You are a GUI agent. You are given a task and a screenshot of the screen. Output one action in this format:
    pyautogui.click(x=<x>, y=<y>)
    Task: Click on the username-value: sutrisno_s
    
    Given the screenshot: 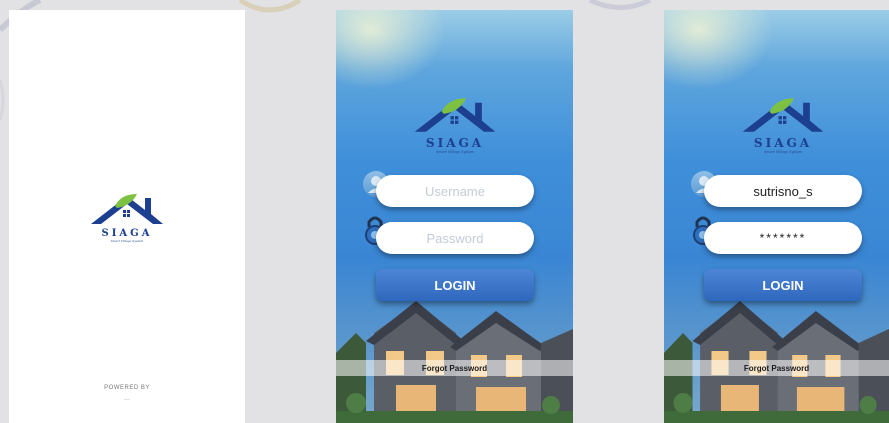 What is the action you would take?
    pyautogui.click(x=783, y=191)
    